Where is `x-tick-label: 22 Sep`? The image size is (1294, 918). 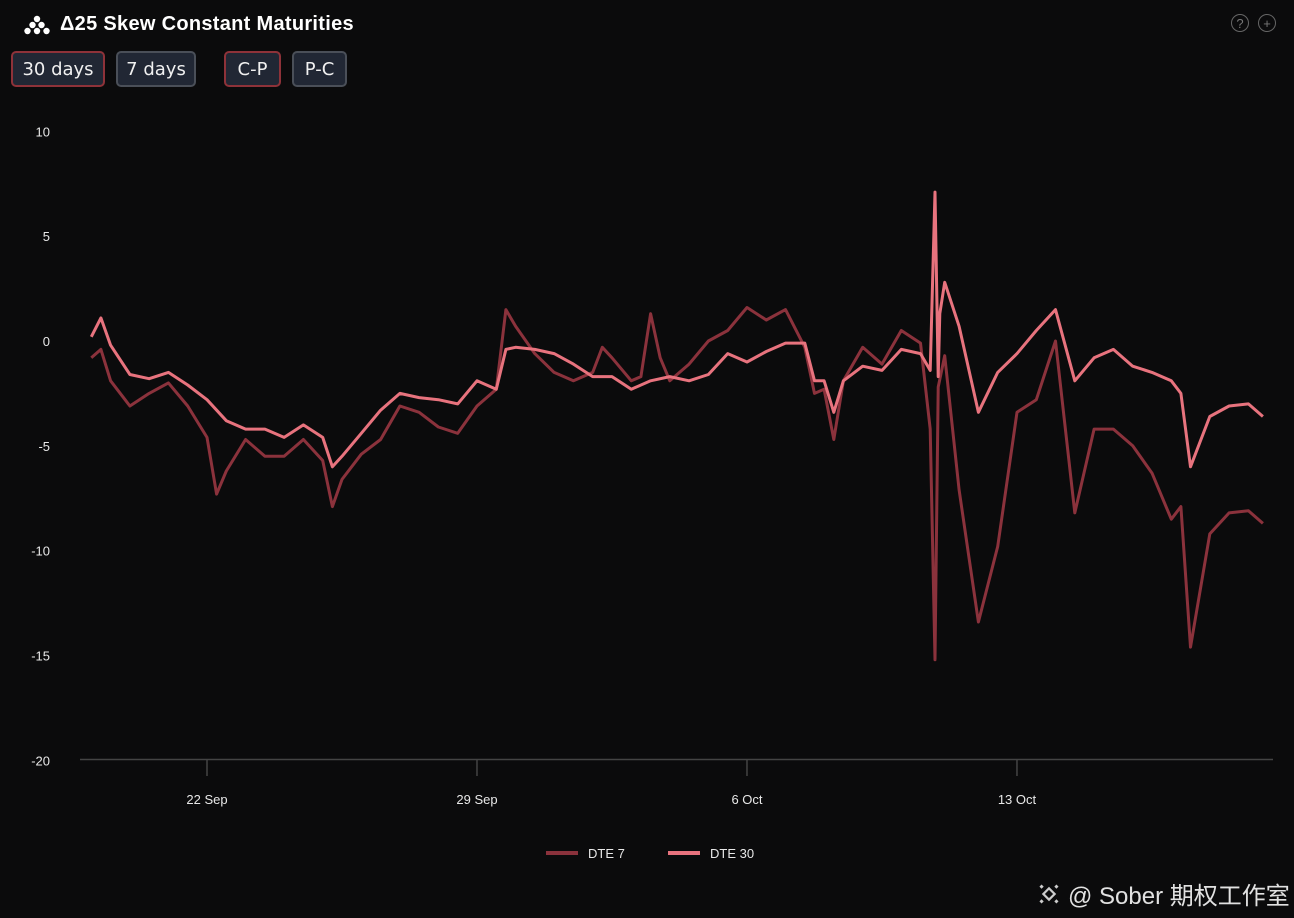
x-tick-label: 22 Sep is located at coordinates (206, 799).